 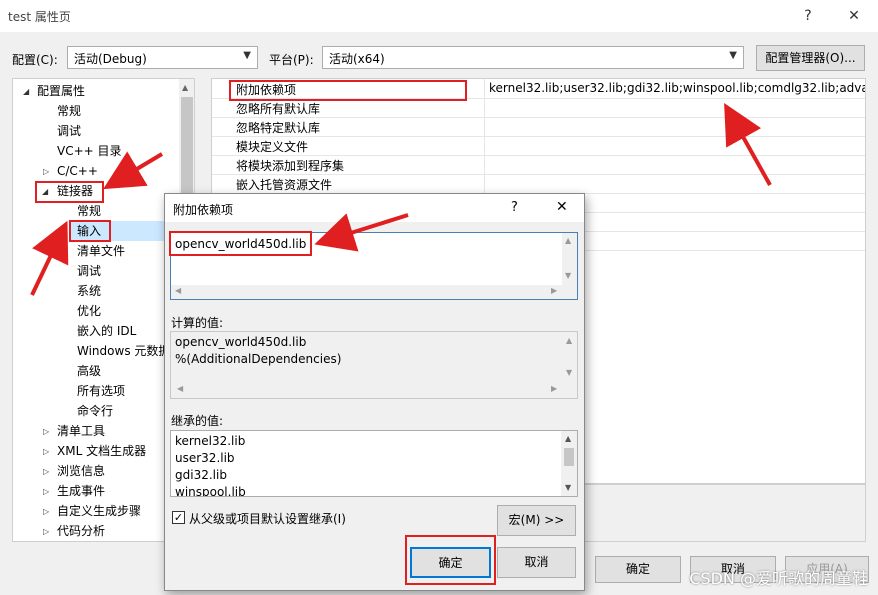 I want to click on arrow-to-additional-deps, so click(x=748, y=144).